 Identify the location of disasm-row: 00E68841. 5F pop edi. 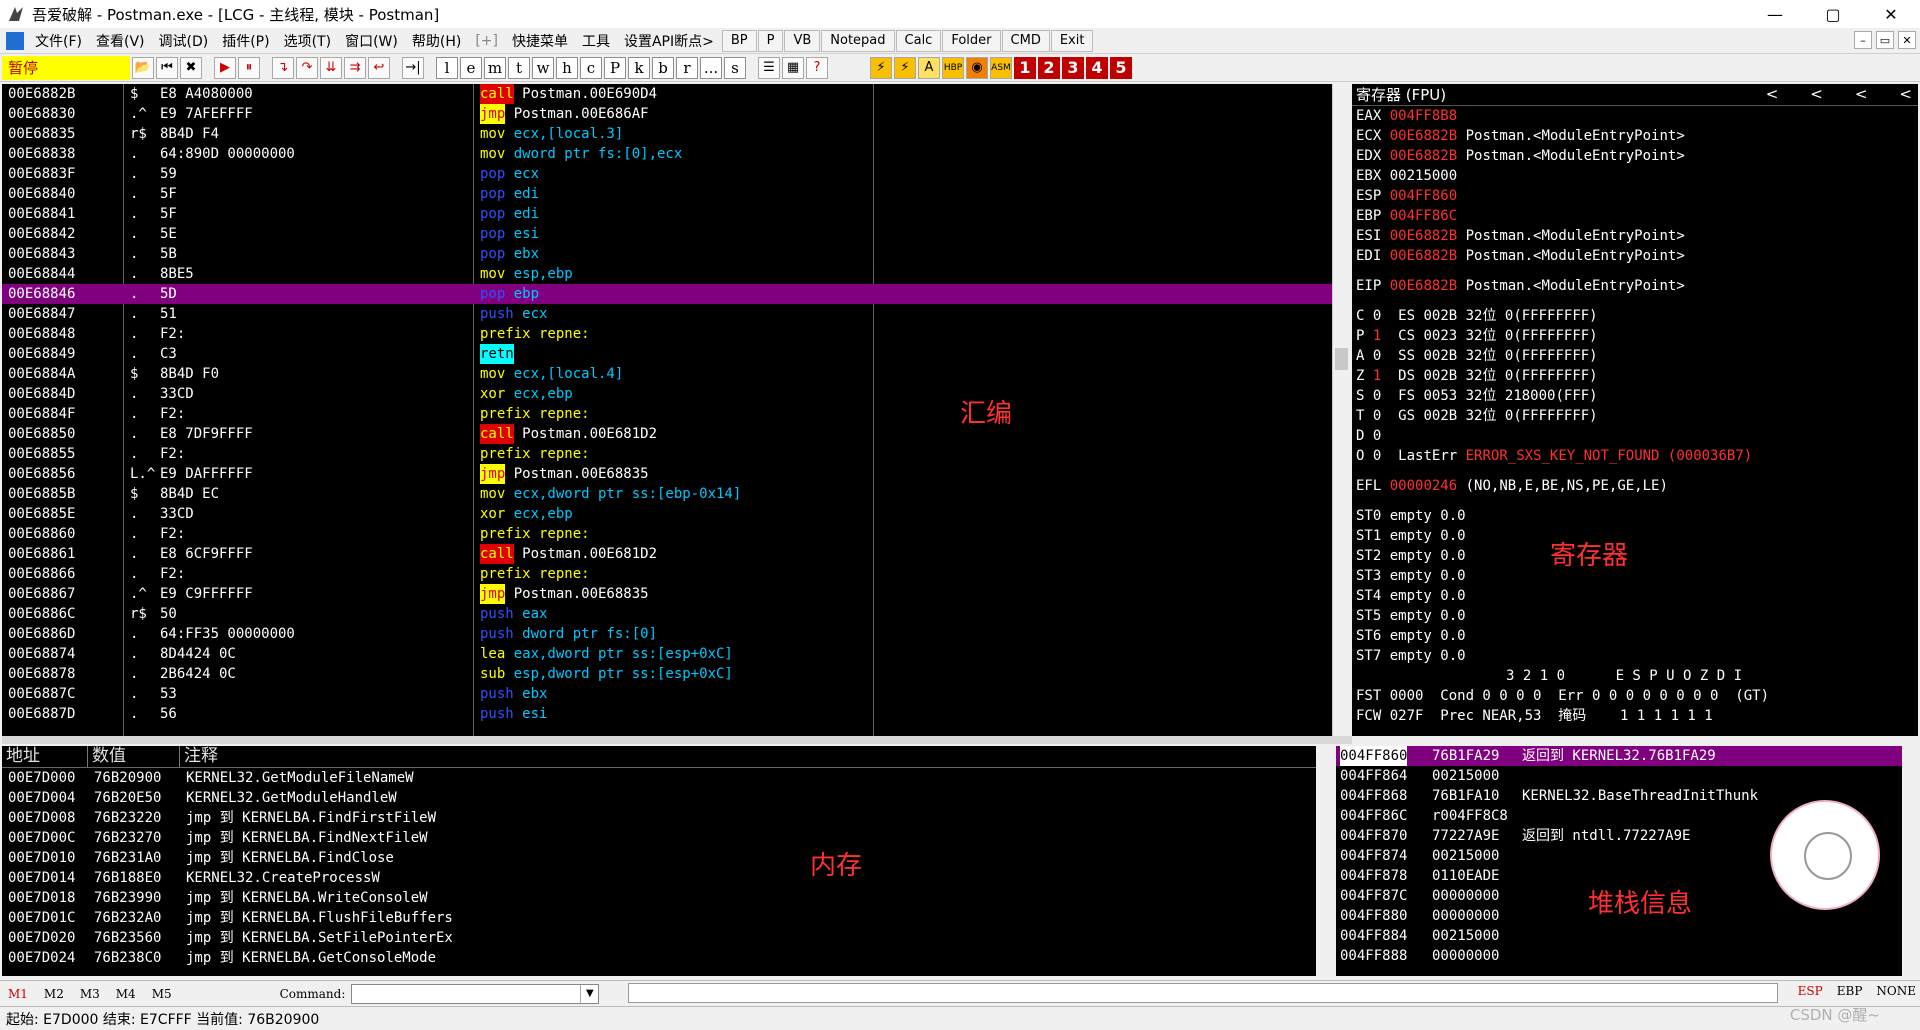
(667, 214).